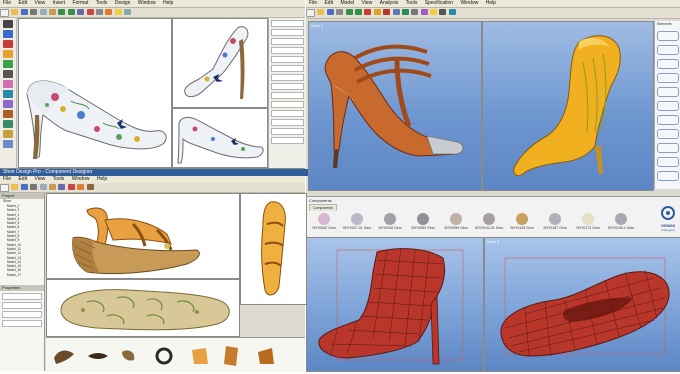 This screenshot has height=374, width=680. I want to click on tree-item: Model_17, so click(22, 275).